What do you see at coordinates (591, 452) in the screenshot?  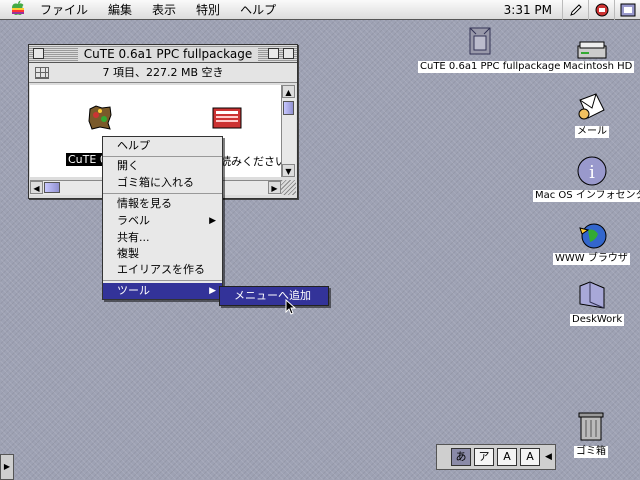 I see `desktop-label-trash: ゴミ箱` at bounding box center [591, 452].